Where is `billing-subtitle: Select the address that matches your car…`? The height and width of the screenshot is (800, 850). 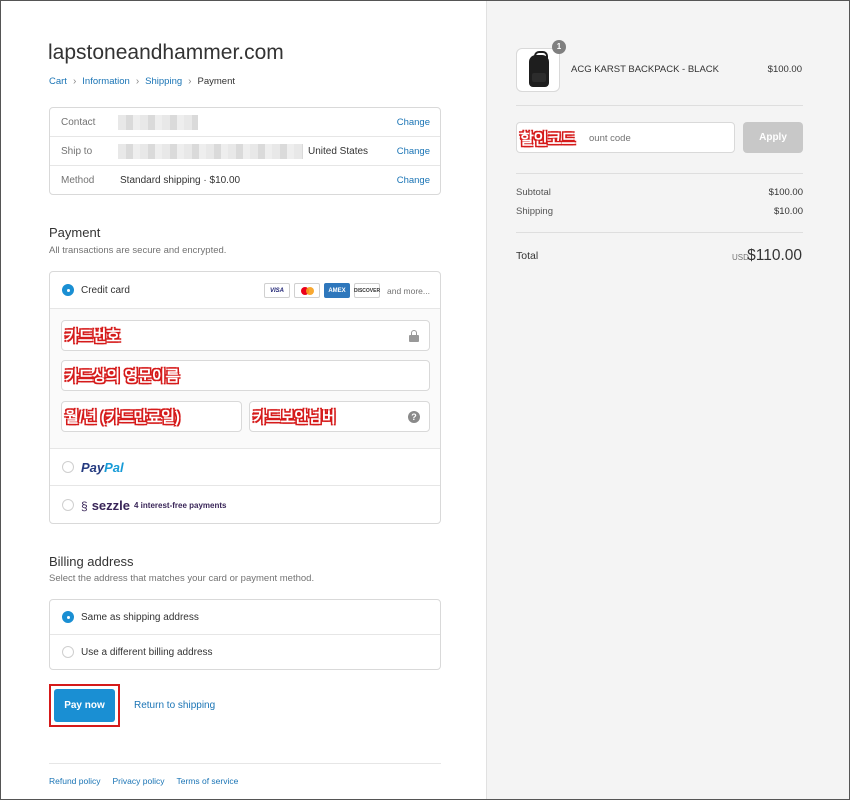
billing-subtitle: Select the address that matches your car… is located at coordinates (182, 578).